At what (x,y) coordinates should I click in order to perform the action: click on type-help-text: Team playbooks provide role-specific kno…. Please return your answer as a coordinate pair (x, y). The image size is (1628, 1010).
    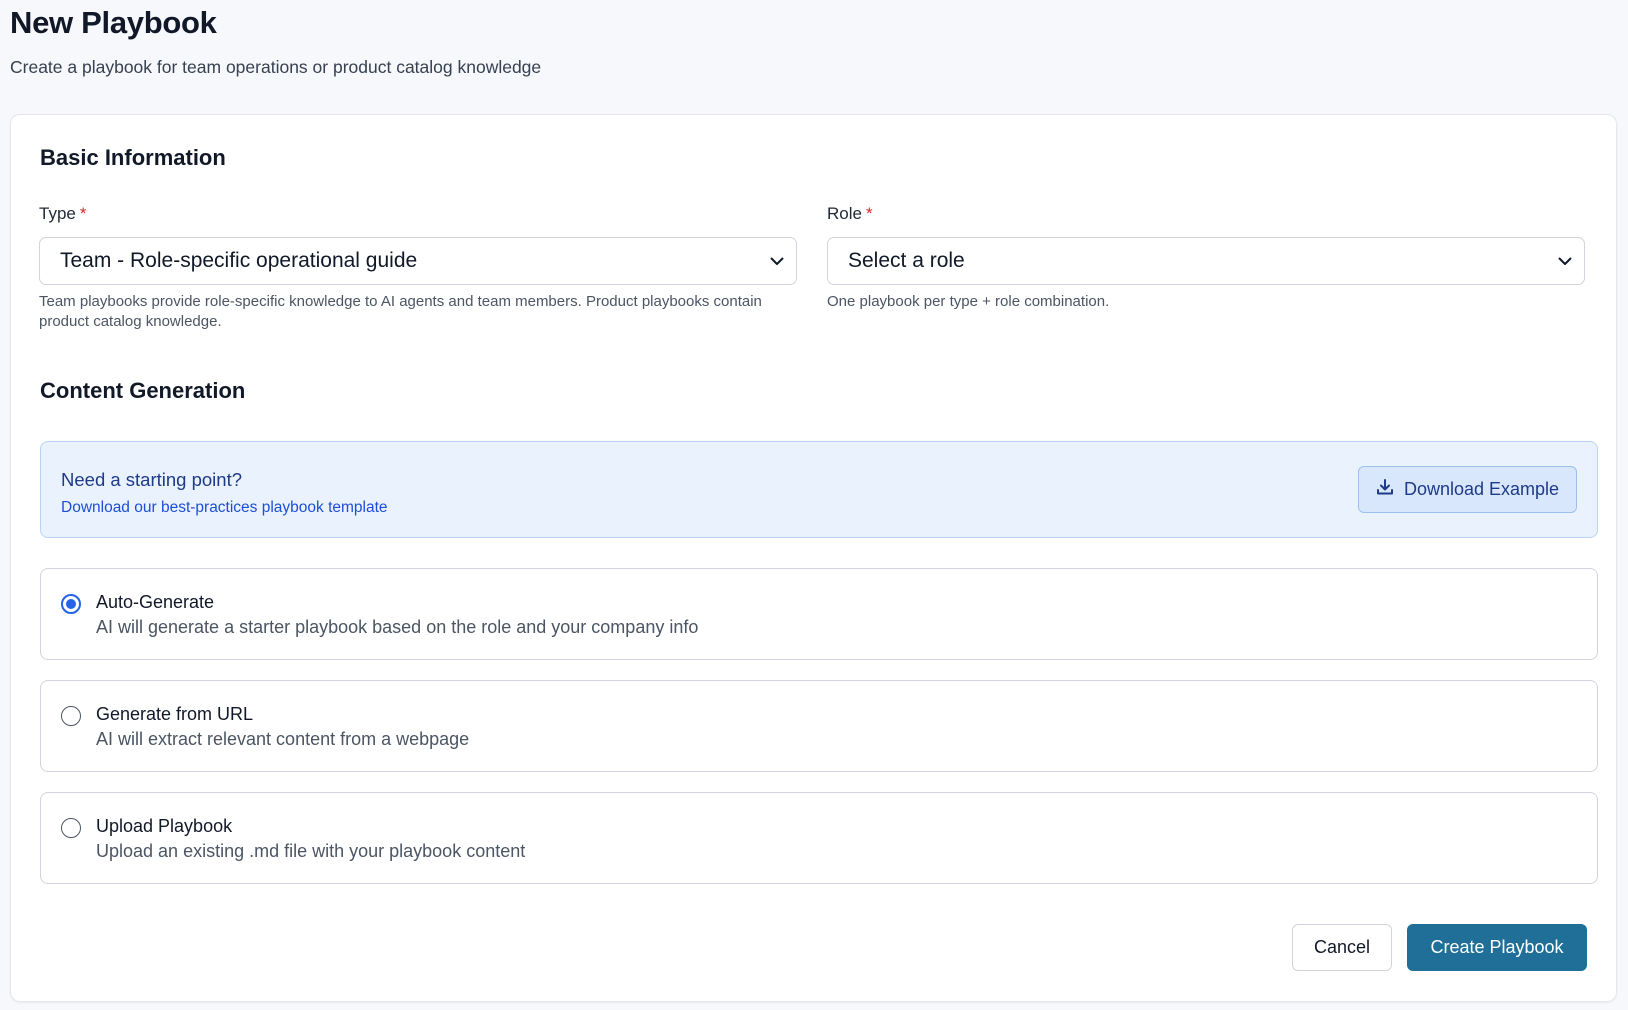
    Looking at the image, I should click on (400, 311).